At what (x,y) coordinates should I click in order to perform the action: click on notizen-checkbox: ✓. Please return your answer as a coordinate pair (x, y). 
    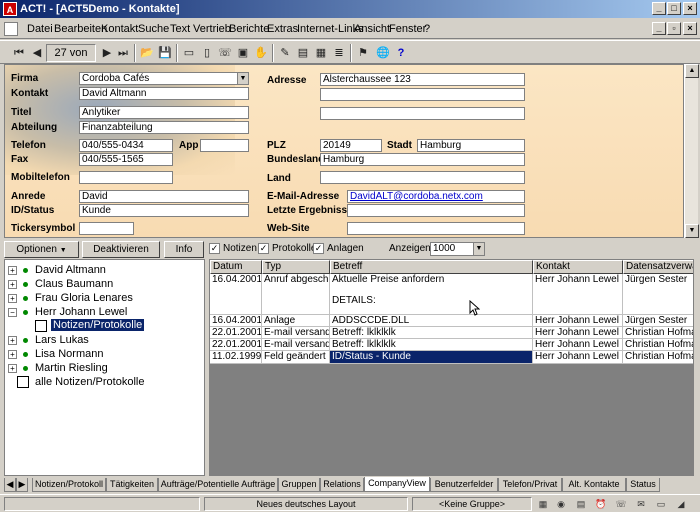
    Looking at the image, I should click on (214, 248).